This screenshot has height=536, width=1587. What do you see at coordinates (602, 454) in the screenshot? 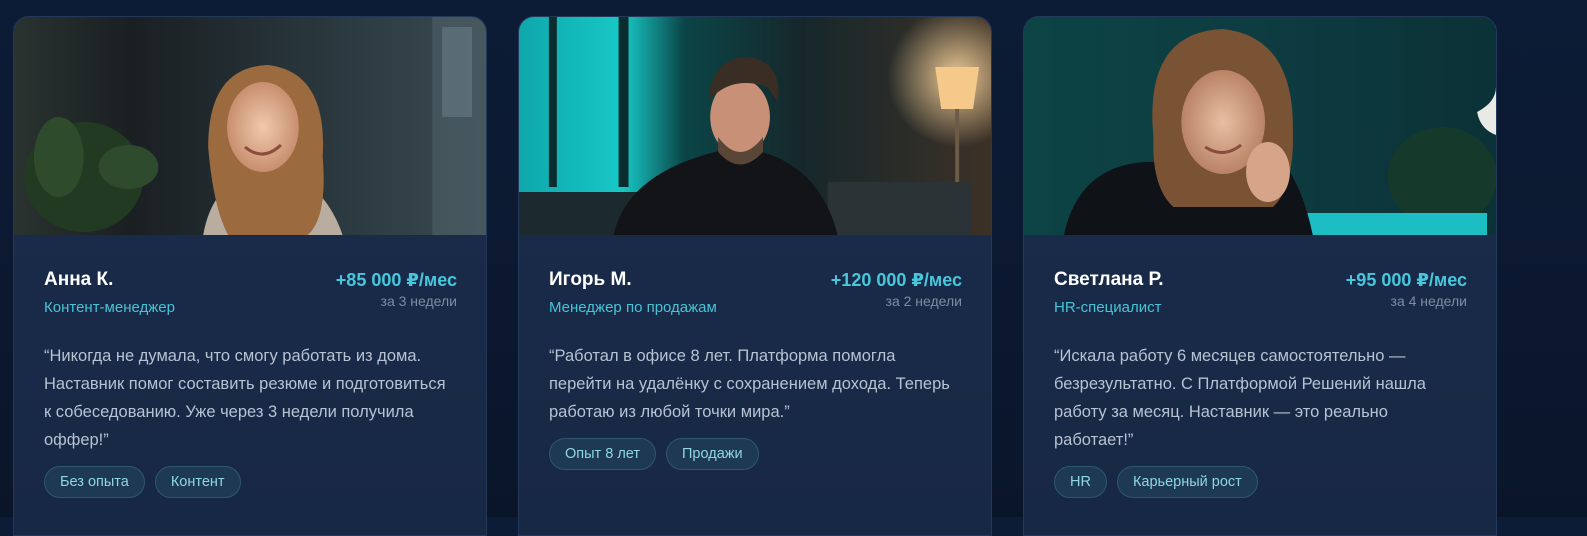
I see `tag: Опыт 8 лет` at bounding box center [602, 454].